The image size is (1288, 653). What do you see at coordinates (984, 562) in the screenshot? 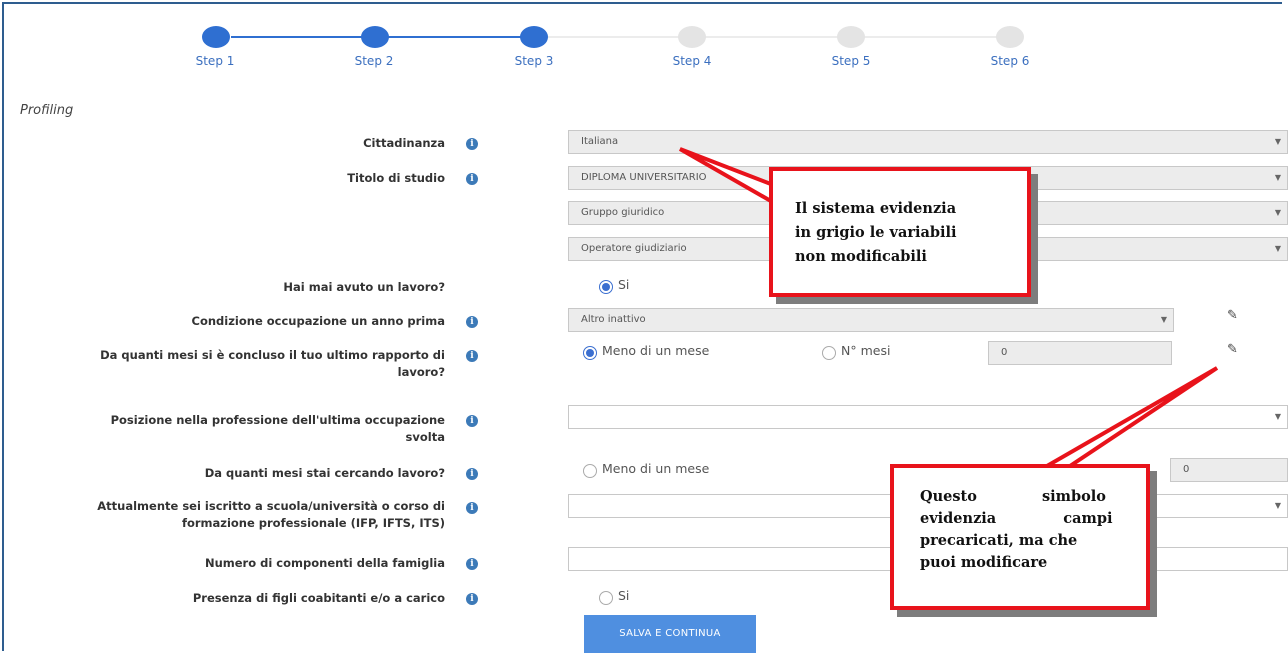
I see `callout-pencil-line4: puoi modificare` at bounding box center [984, 562].